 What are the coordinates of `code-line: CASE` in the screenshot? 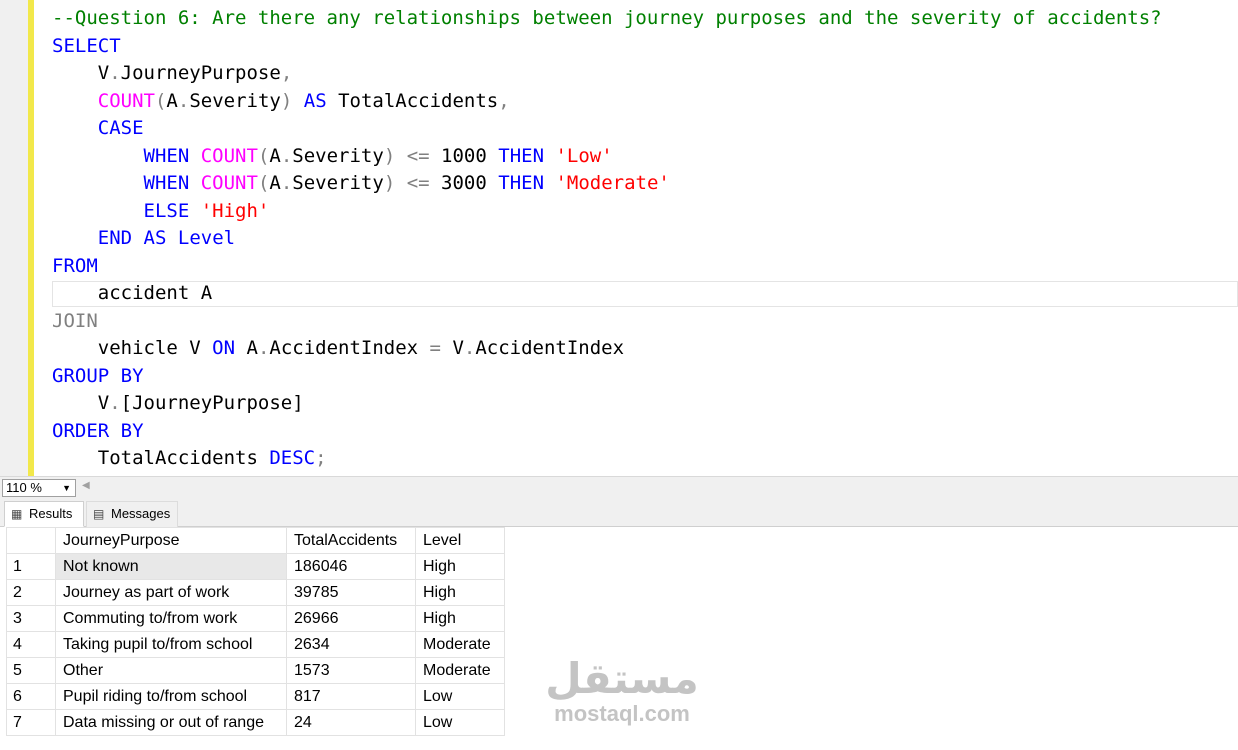 It's located at (607, 129).